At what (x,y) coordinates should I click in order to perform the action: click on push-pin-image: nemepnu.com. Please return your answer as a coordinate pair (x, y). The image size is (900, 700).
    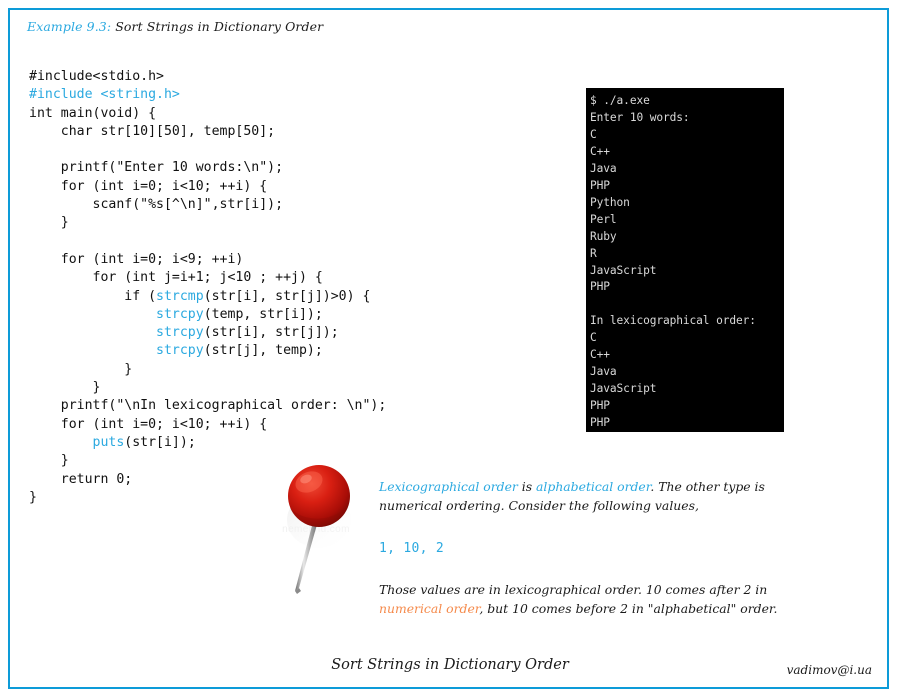
    Looking at the image, I should click on (316, 537).